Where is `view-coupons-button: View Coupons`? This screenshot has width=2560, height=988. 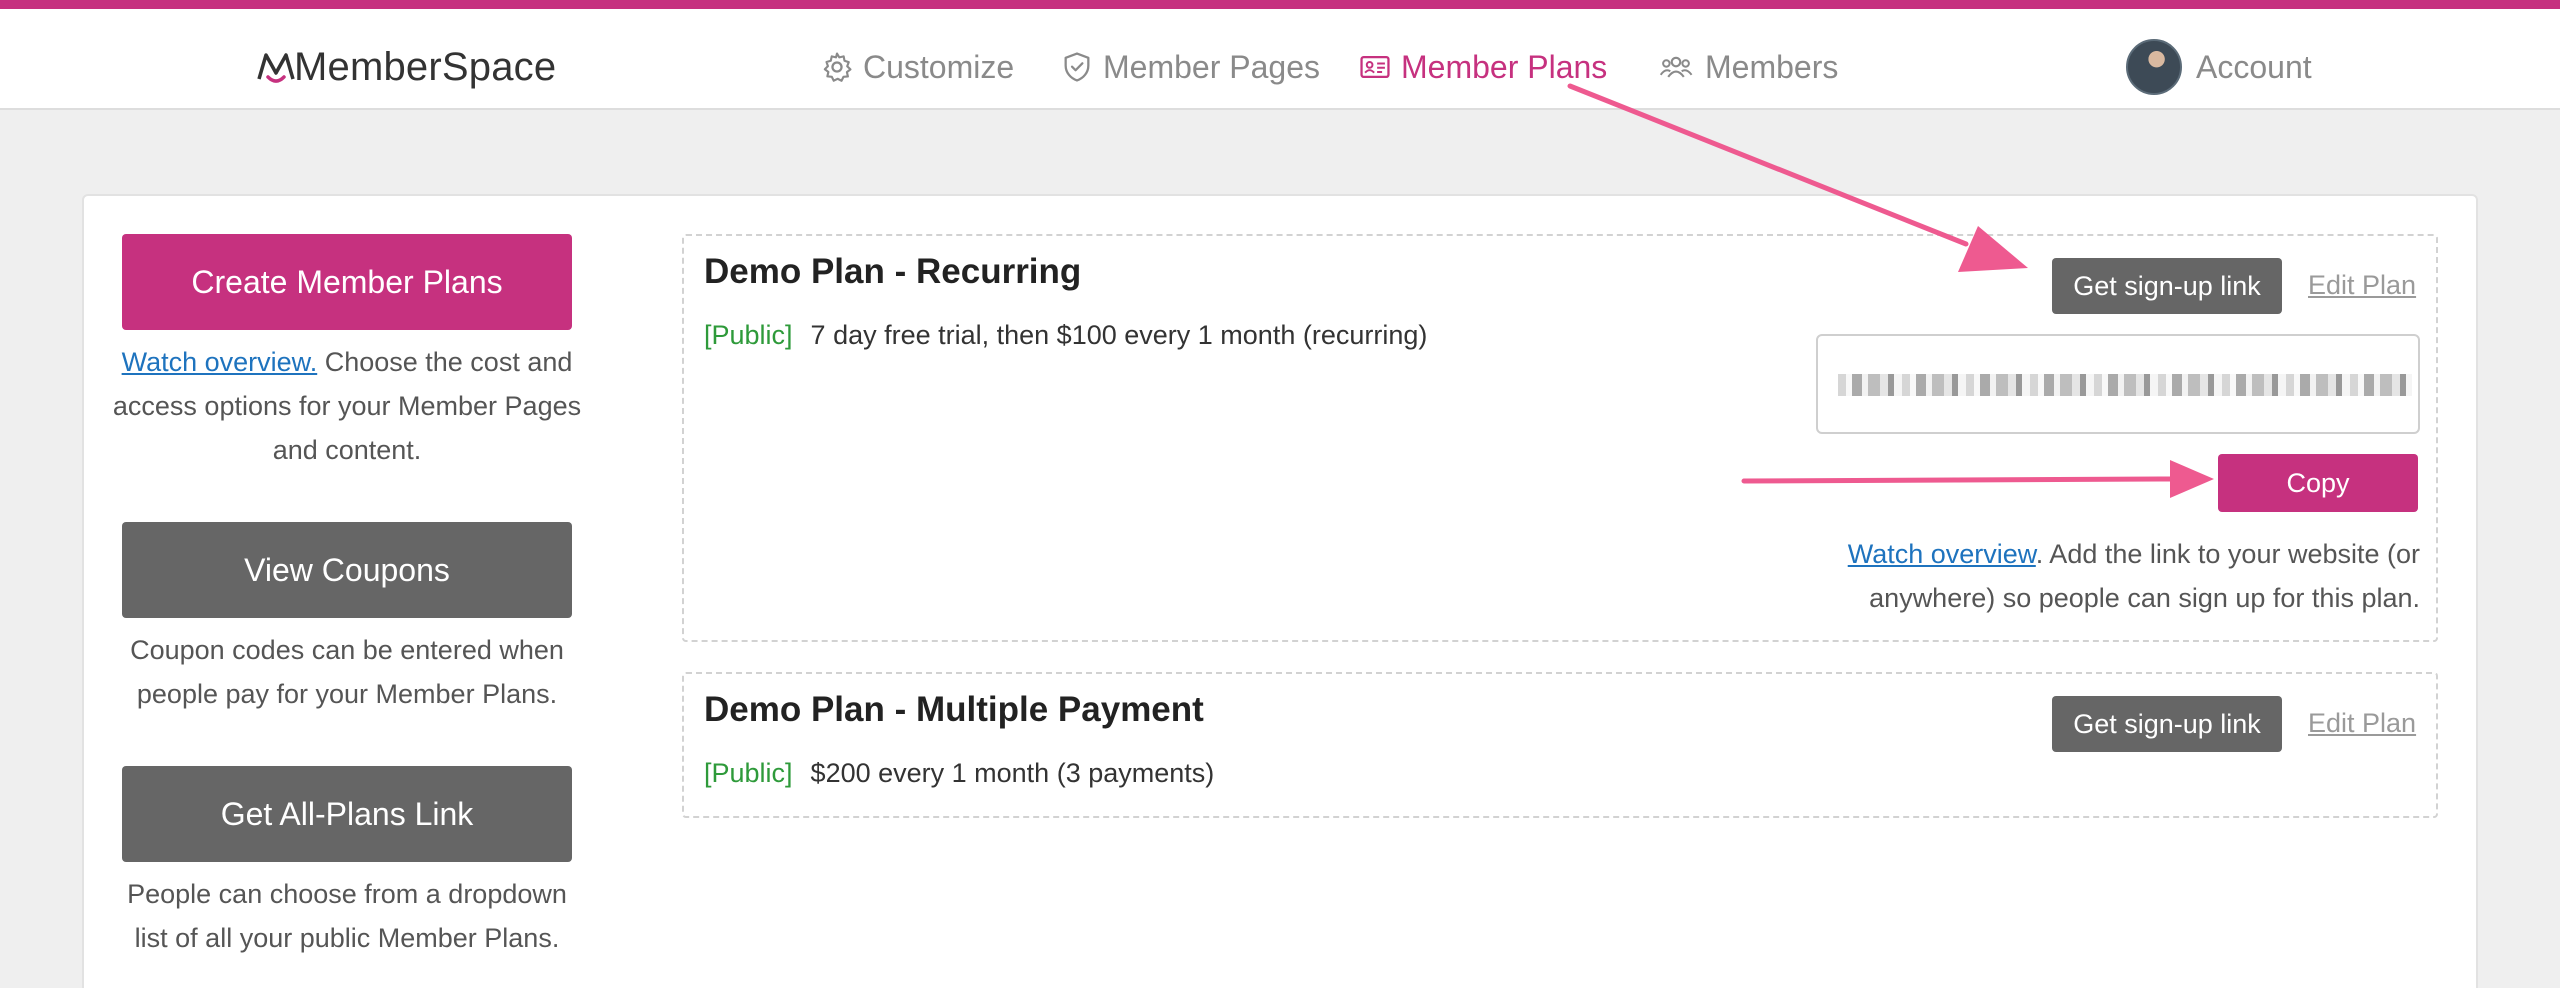
view-coupons-button: View Coupons is located at coordinates (347, 570).